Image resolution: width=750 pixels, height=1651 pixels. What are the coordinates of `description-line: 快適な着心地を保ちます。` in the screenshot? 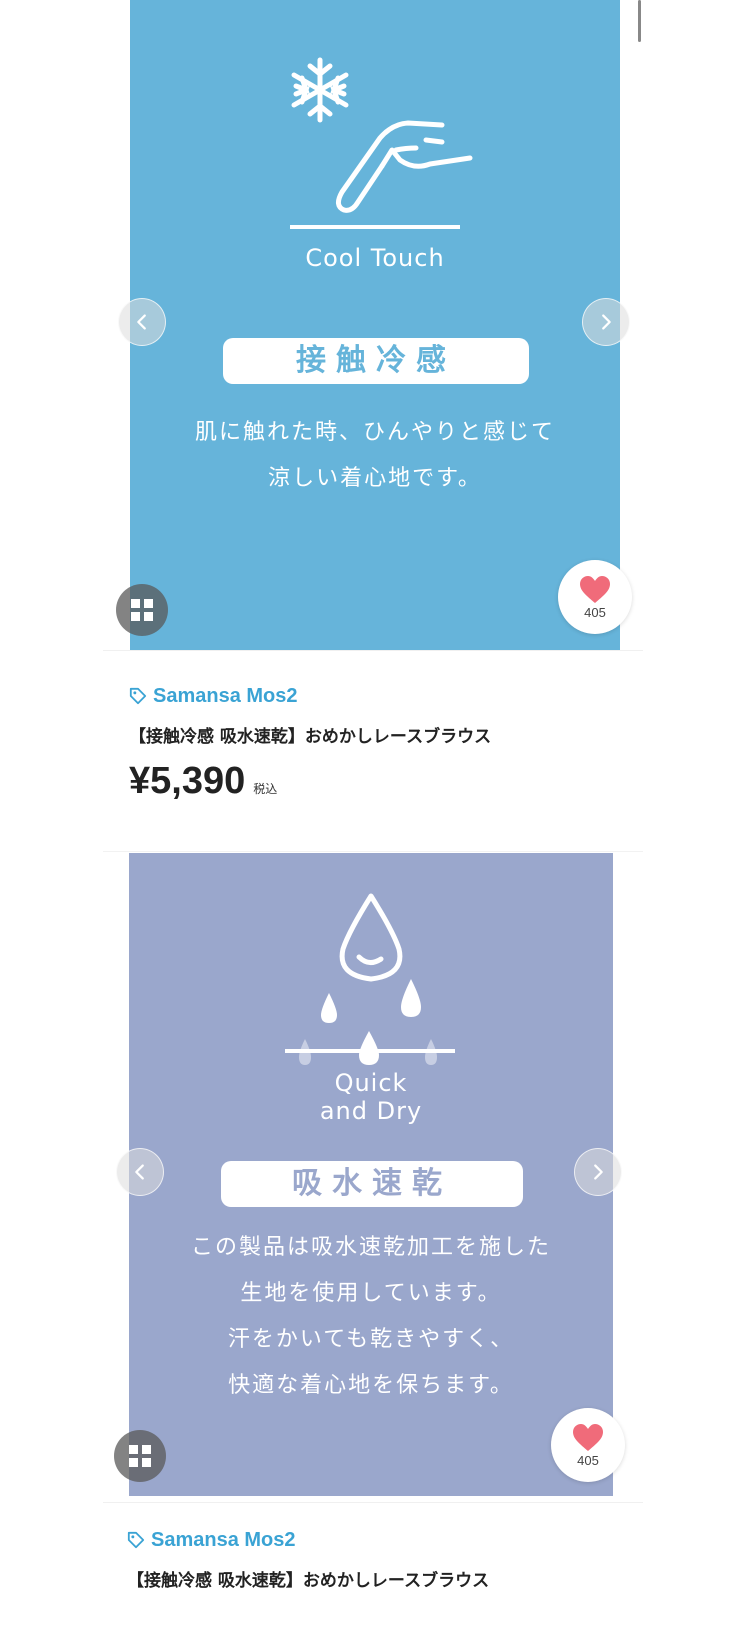 It's located at (371, 1385).